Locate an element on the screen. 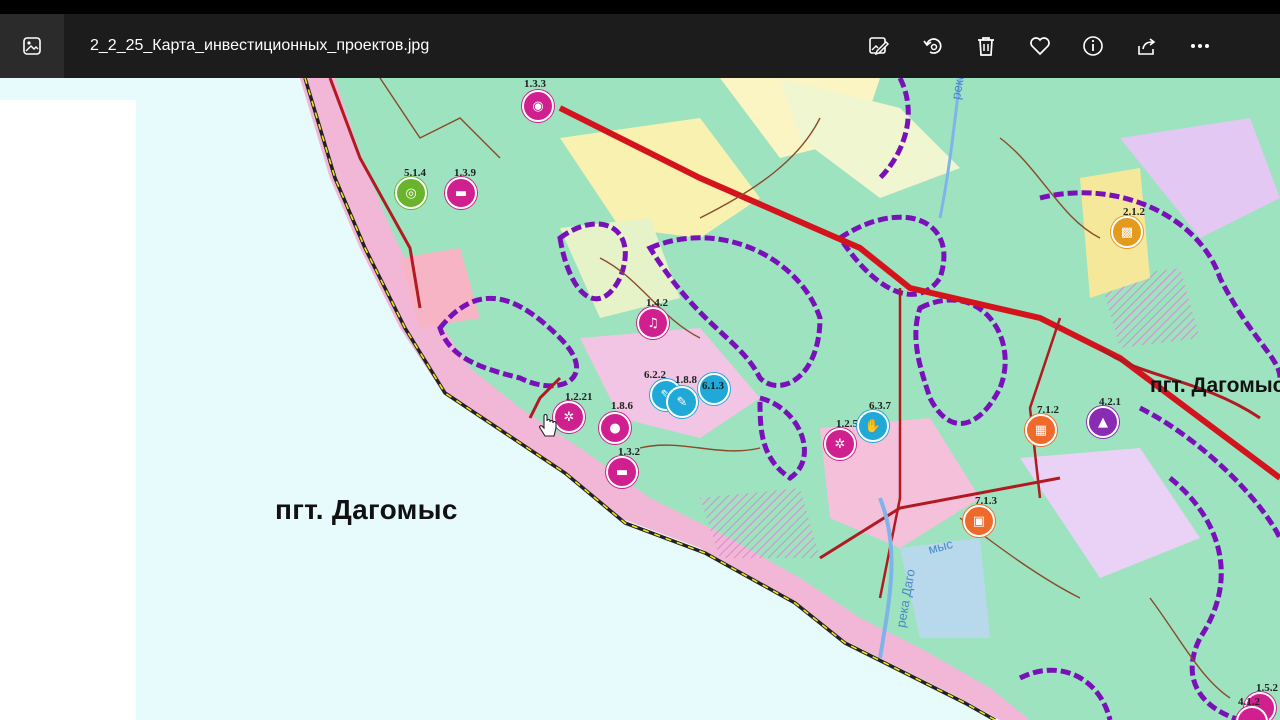 This screenshot has width=1280, height=720. town-label-dagomys-2: пгт. Дагомыс is located at coordinates (1215, 385).